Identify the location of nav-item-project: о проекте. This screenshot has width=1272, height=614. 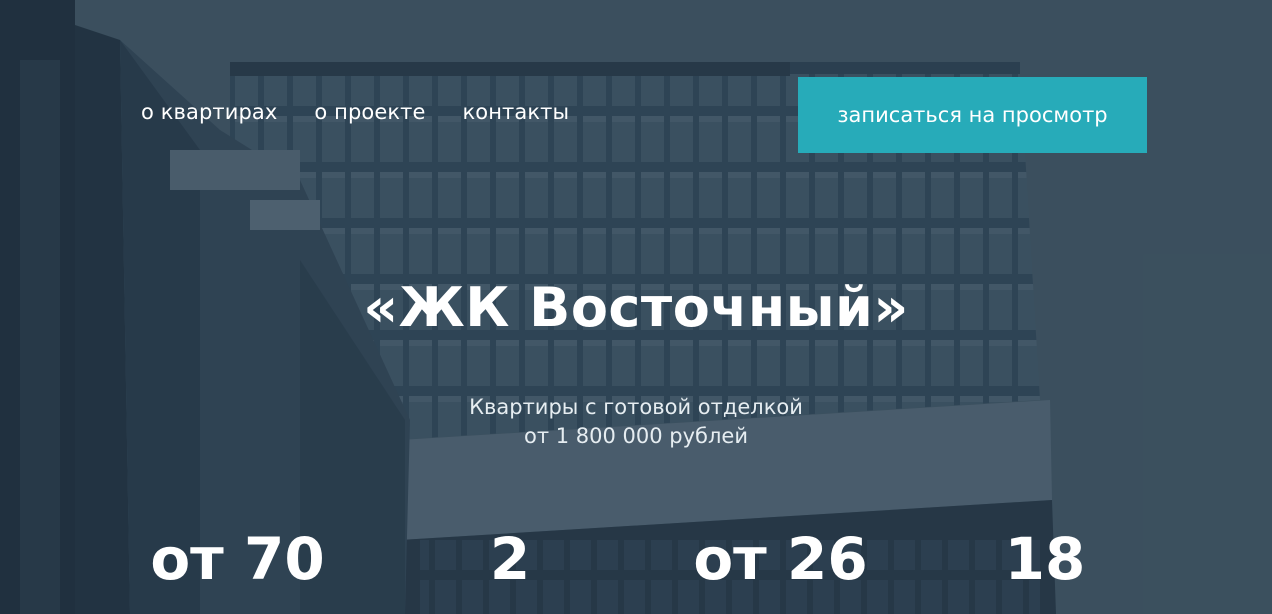
(369, 112).